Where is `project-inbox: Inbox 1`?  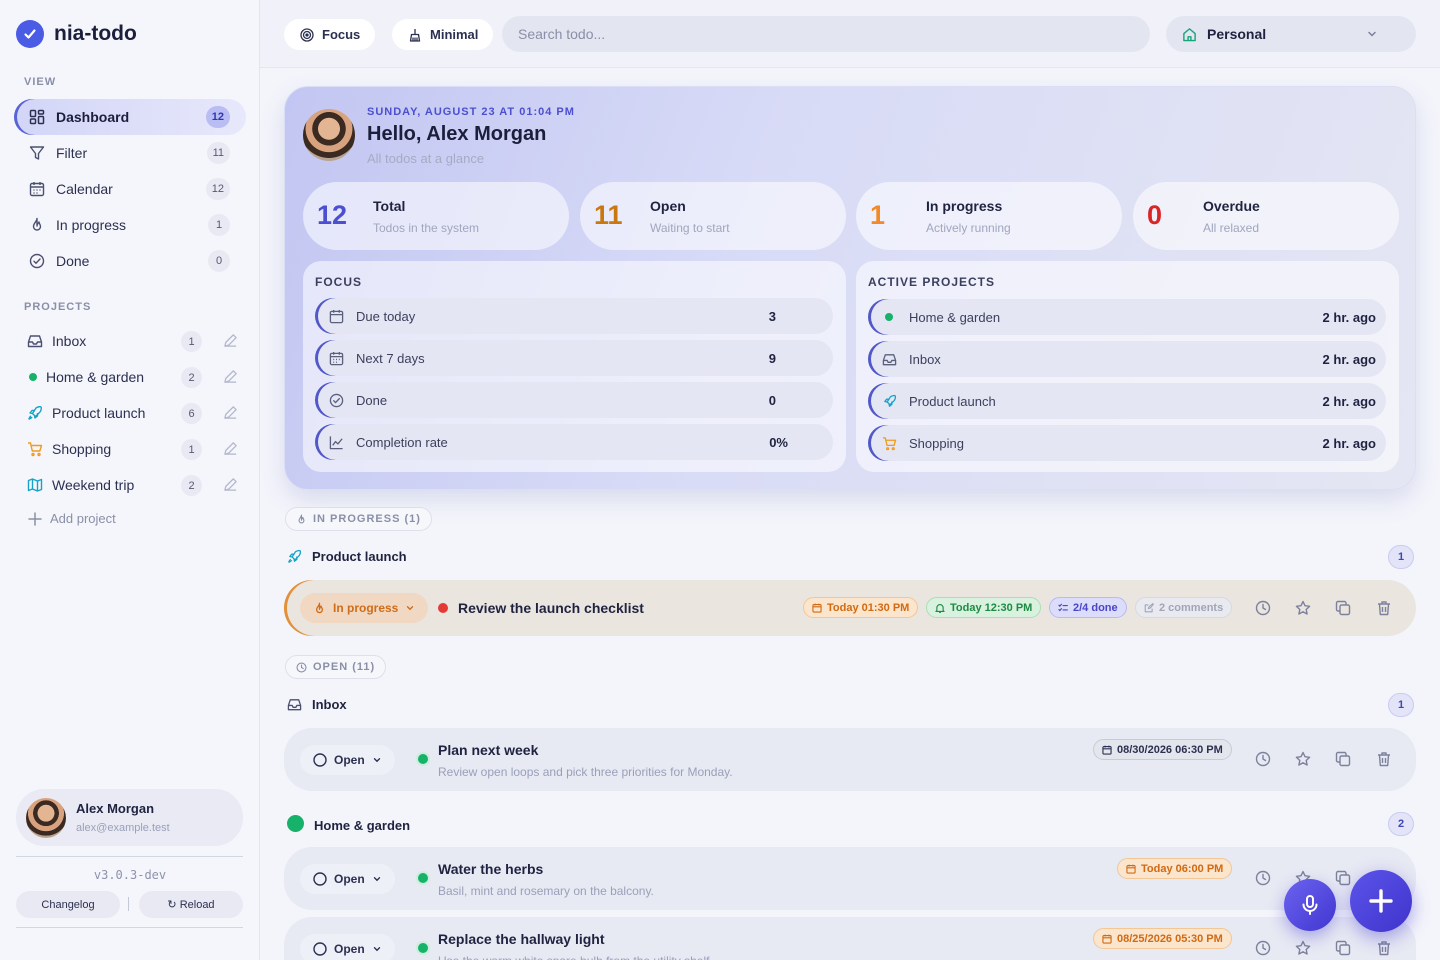 project-inbox: Inbox 1 is located at coordinates (130, 341).